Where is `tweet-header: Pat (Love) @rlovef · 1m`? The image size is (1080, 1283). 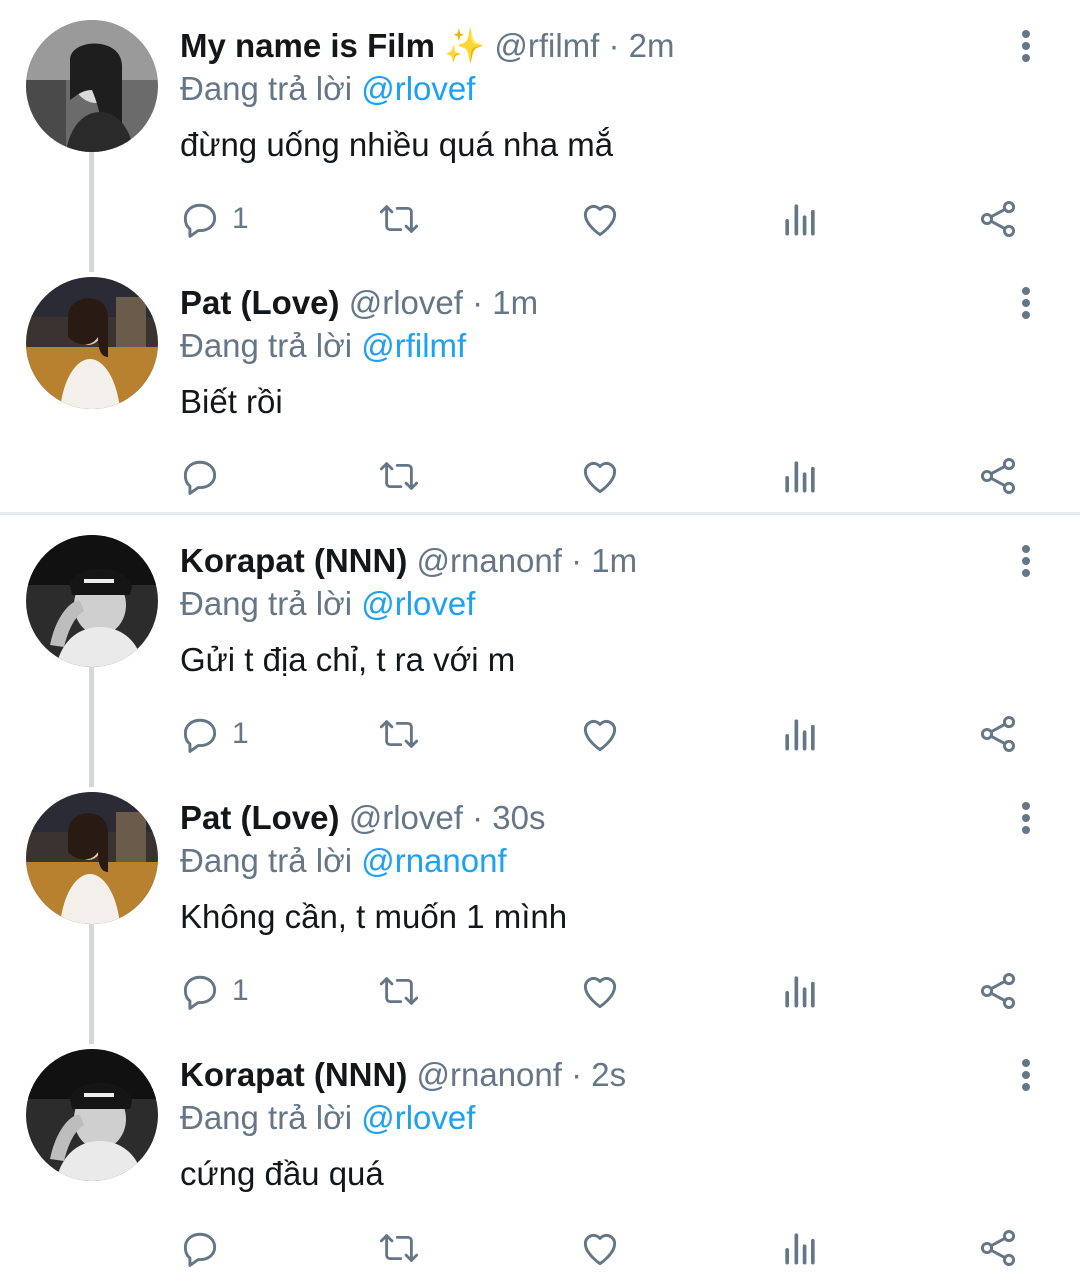
tweet-header: Pat (Love) @rlovef · 1m is located at coordinates (359, 303).